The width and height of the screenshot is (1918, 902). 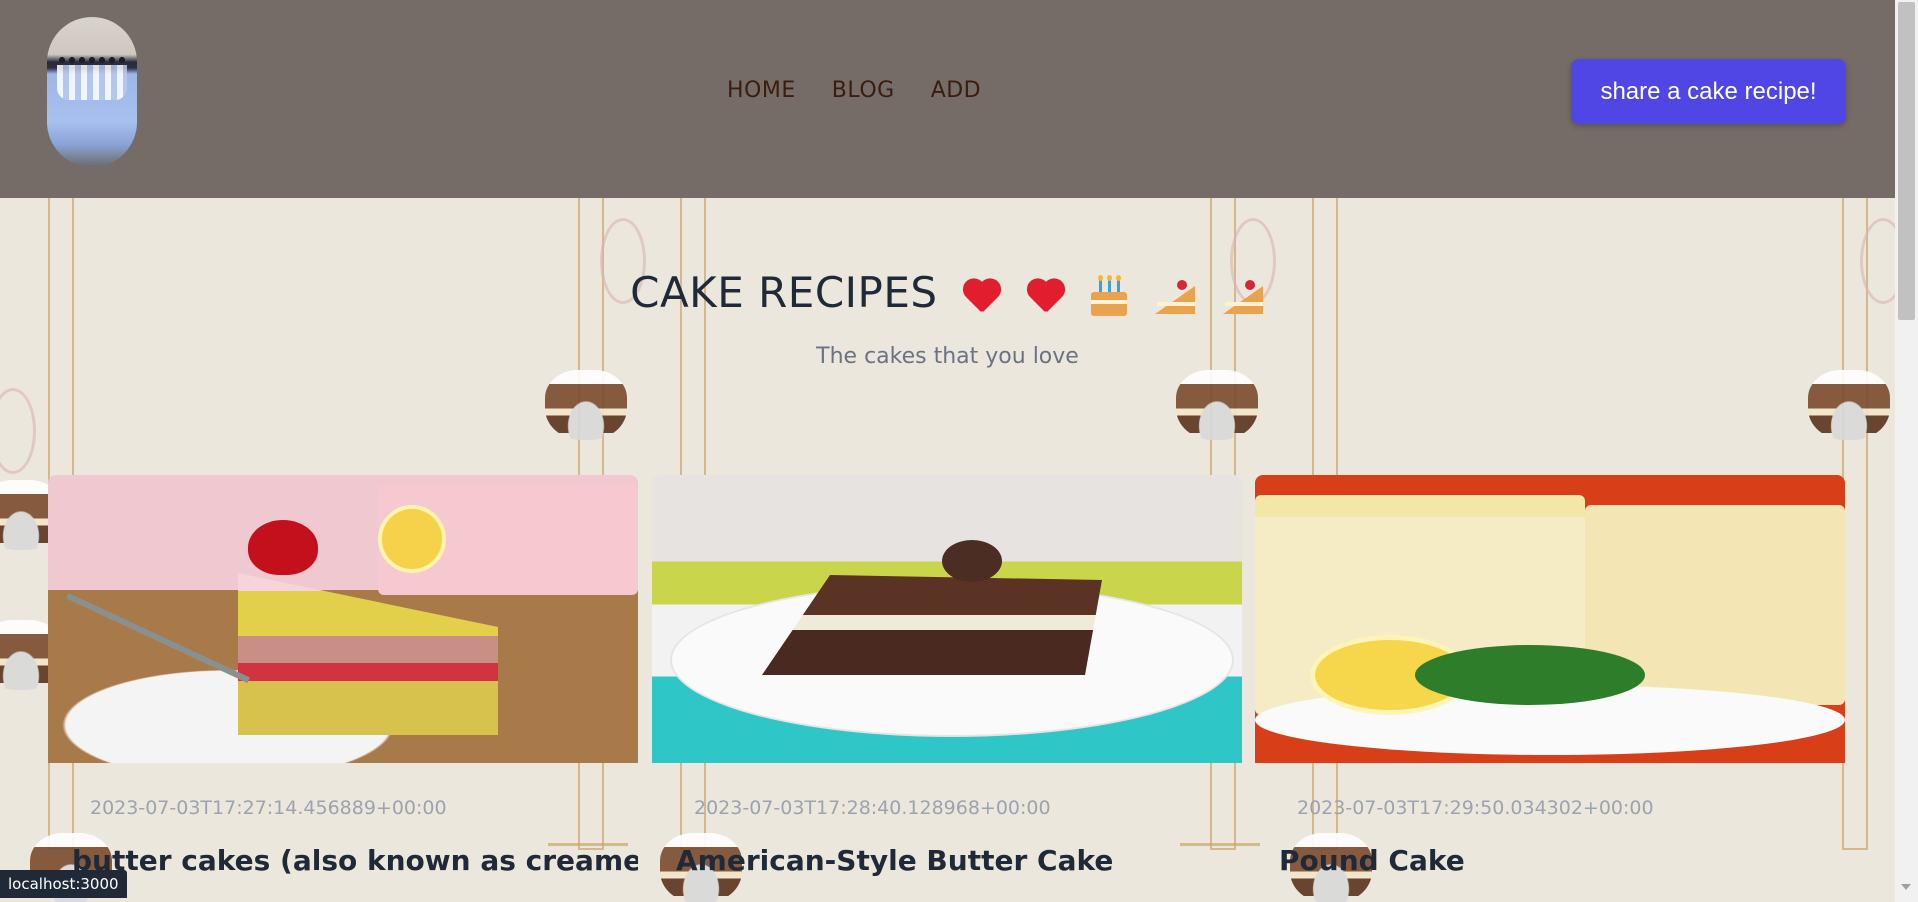 What do you see at coordinates (1109, 296) in the screenshot?
I see `birthday-cake-icon` at bounding box center [1109, 296].